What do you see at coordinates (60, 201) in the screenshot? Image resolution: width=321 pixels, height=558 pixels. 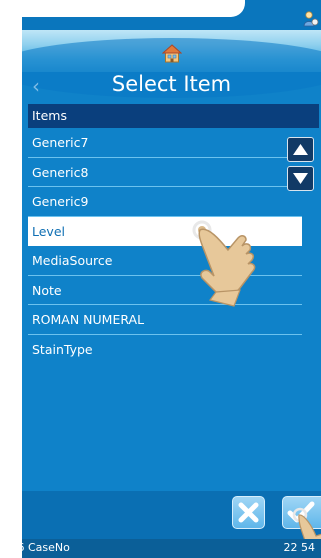 I see `list-item-label: Generic9` at bounding box center [60, 201].